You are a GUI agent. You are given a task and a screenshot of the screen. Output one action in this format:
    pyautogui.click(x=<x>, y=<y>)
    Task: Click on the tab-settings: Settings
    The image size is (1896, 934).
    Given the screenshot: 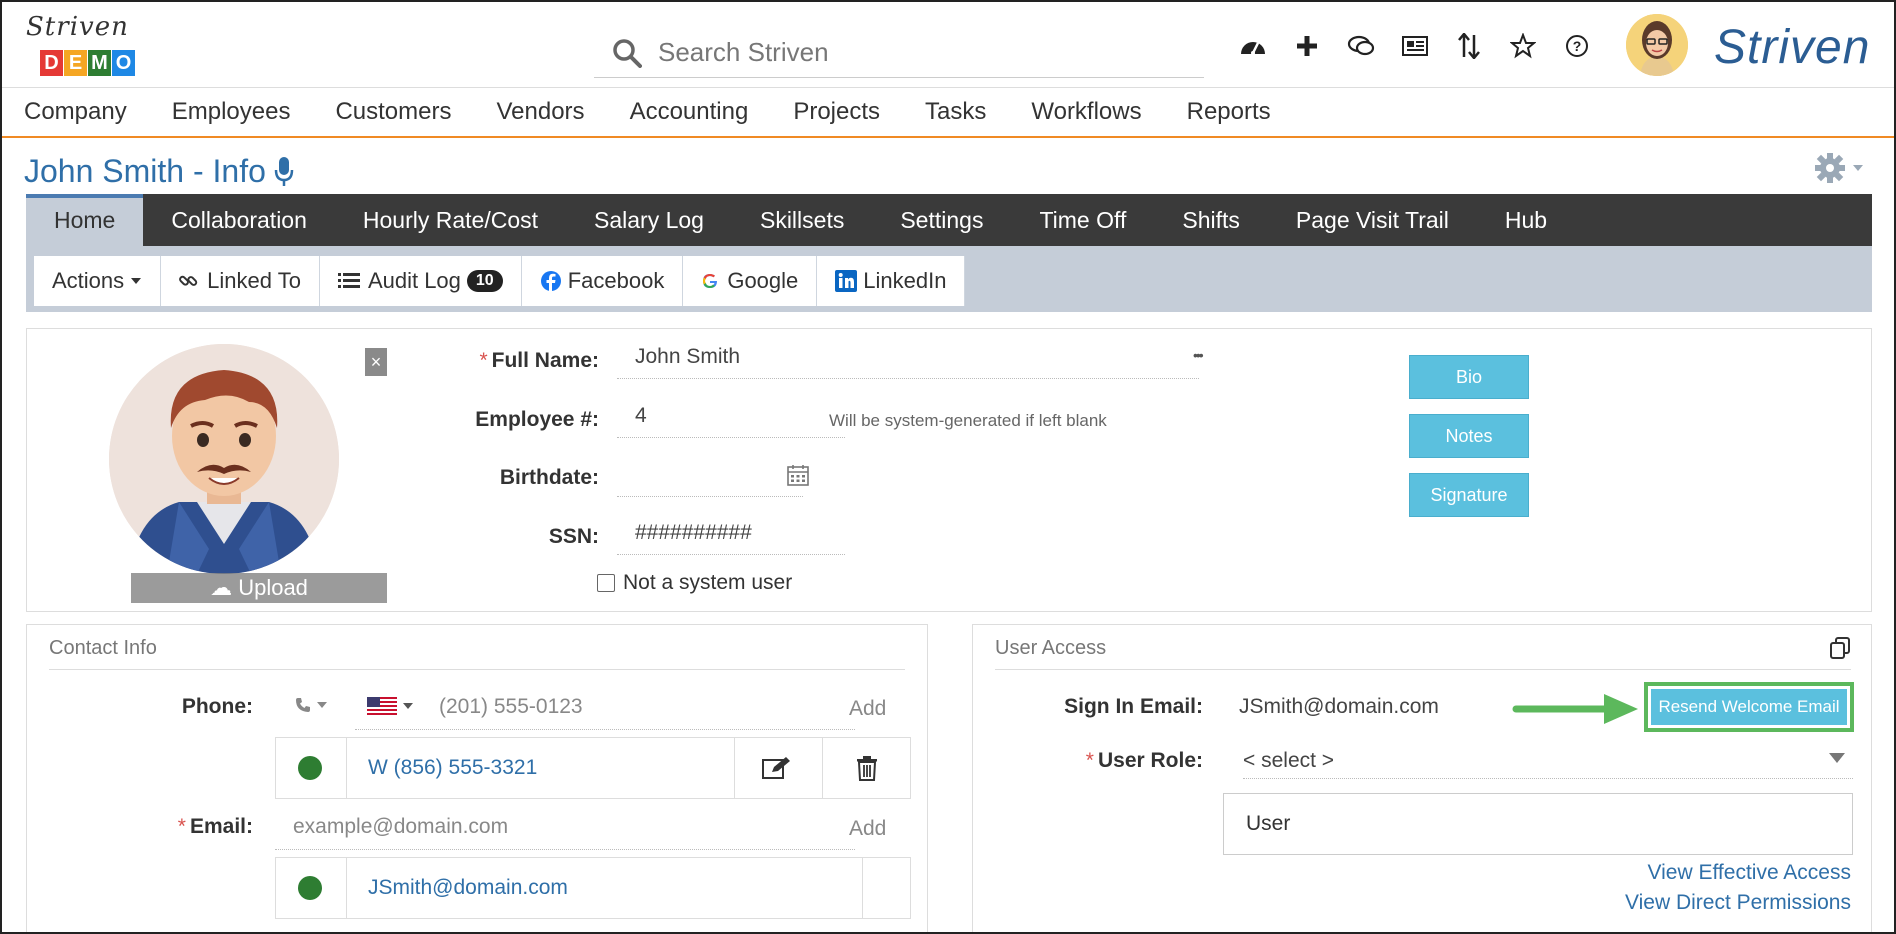 What is the action you would take?
    pyautogui.click(x=941, y=220)
    